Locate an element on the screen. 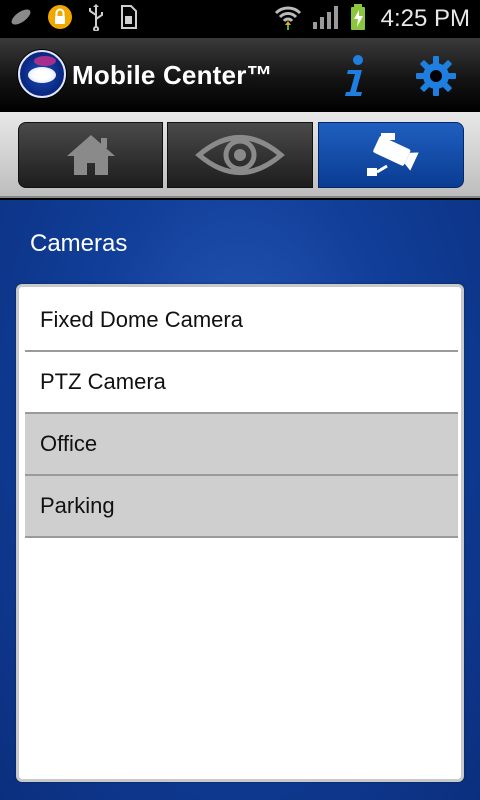 The image size is (480, 800). list-item-label: PTZ Camera is located at coordinates (103, 381).